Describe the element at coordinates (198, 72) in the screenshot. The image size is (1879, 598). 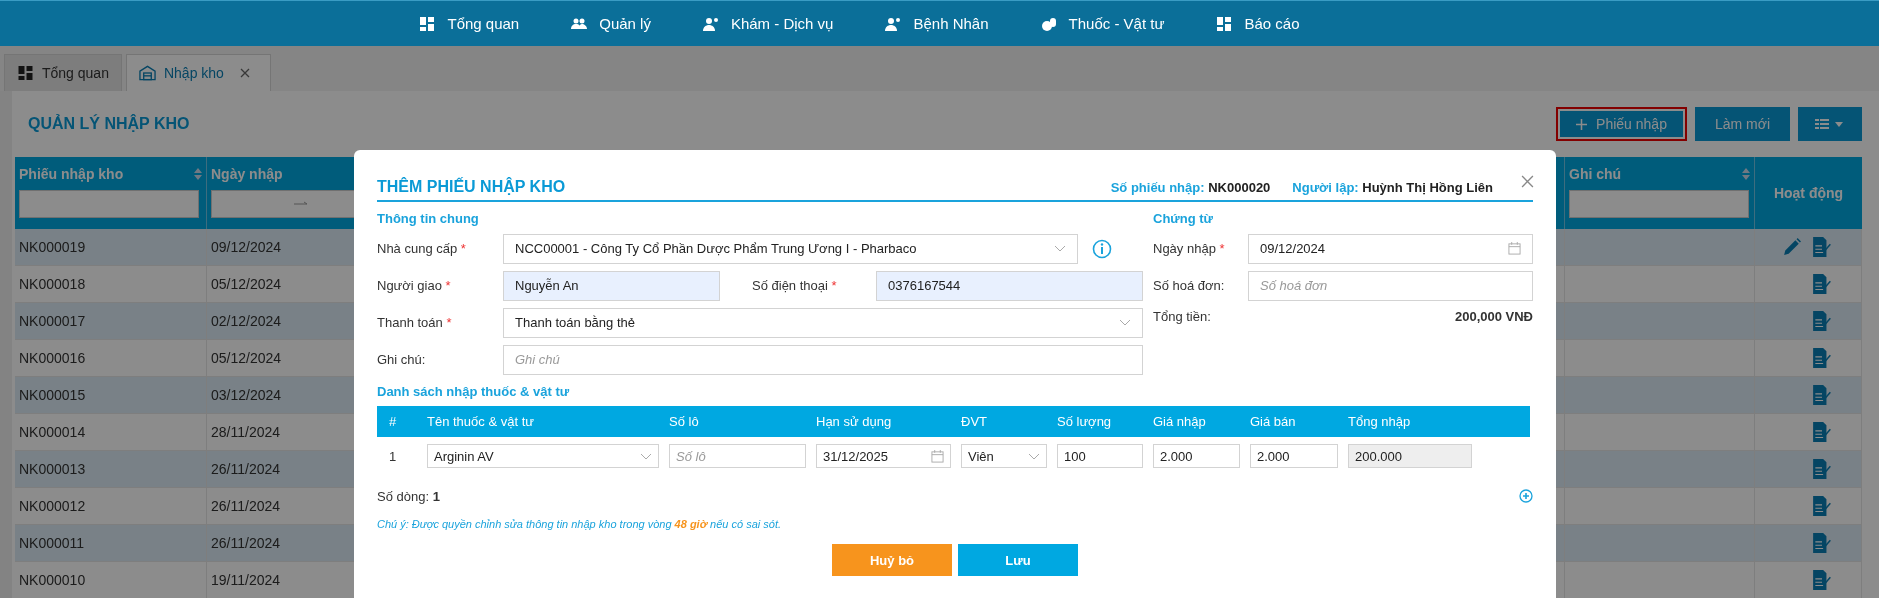
I see `tab: Nhập kho` at that location.